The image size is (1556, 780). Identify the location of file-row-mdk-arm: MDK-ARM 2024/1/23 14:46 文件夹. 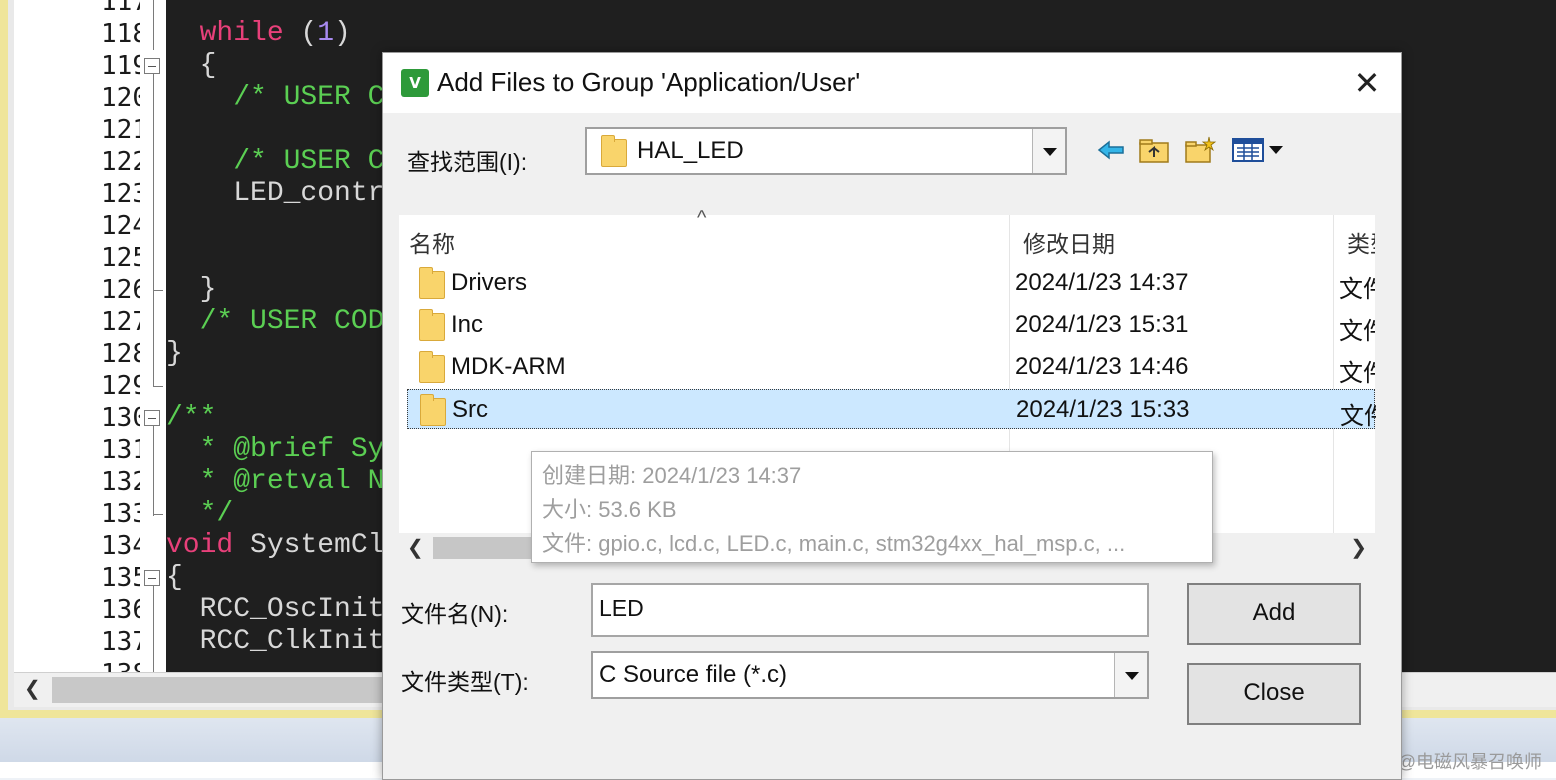
(891, 367).